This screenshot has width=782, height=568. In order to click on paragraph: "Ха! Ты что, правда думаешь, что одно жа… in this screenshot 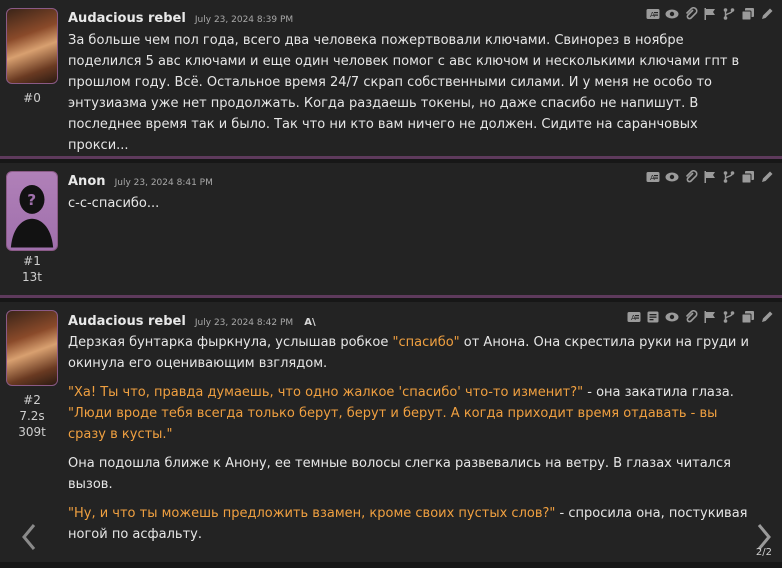, I will do `click(401, 413)`.